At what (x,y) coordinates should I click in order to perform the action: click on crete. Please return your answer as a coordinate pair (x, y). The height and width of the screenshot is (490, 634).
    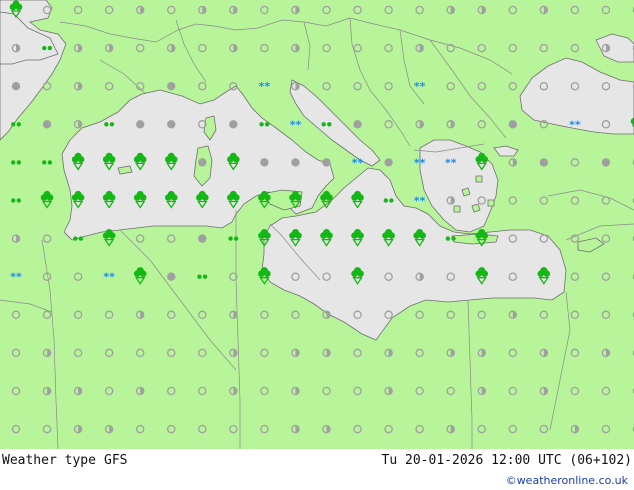
    Looking at the image, I should click on (475, 239).